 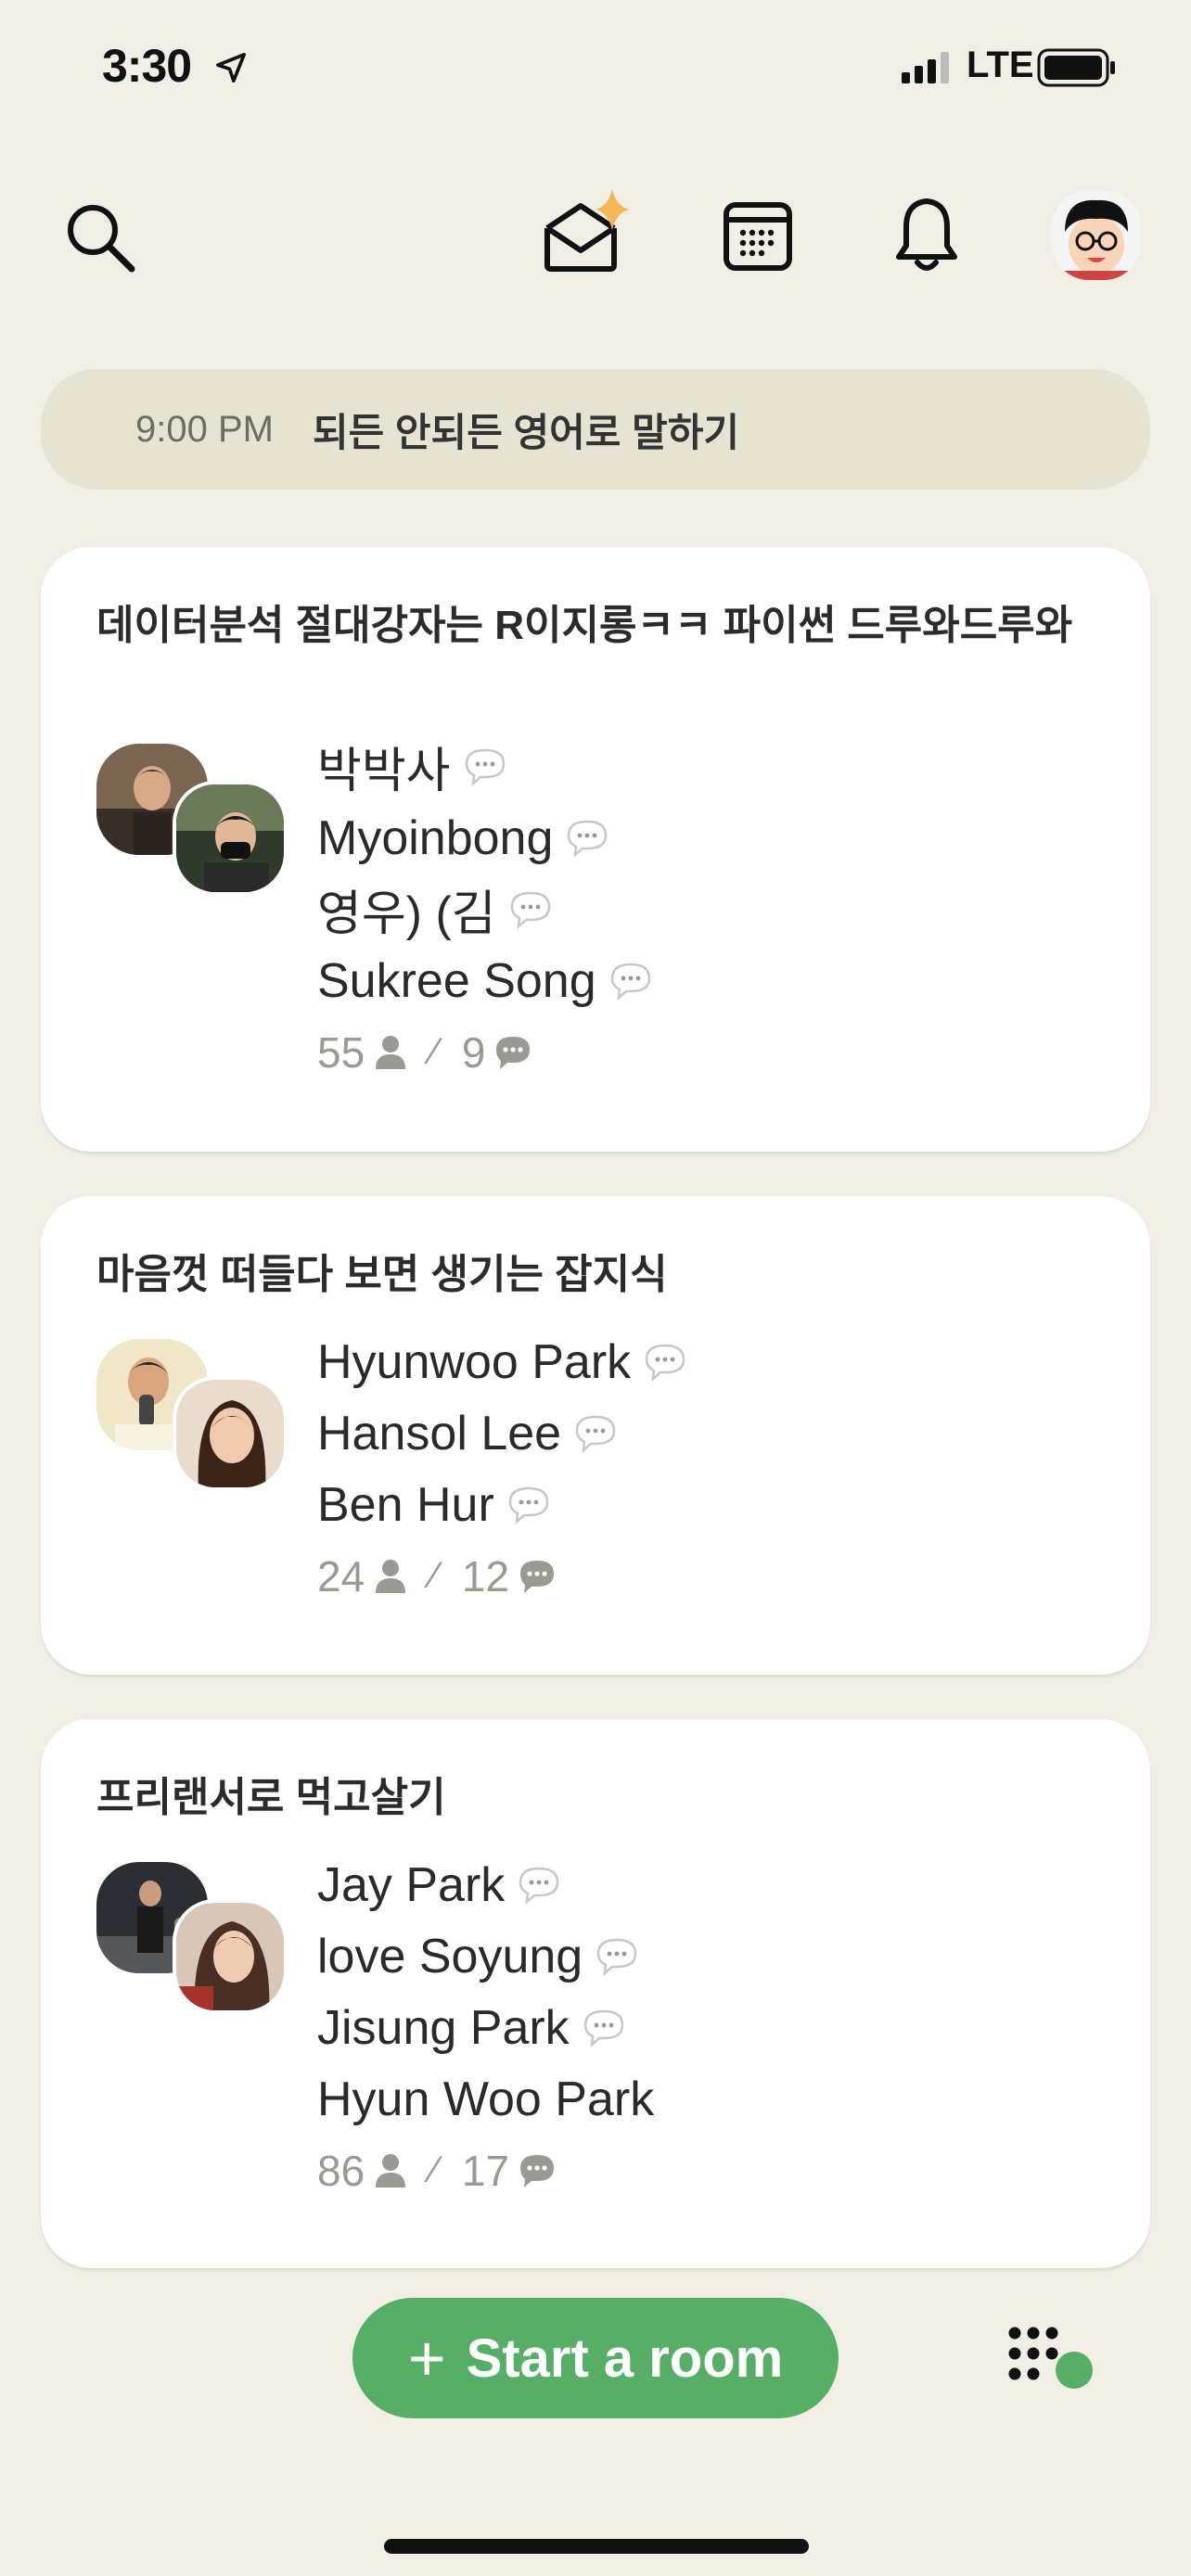 I want to click on speaker-item: Hyun Woo Park, so click(x=486, y=2099).